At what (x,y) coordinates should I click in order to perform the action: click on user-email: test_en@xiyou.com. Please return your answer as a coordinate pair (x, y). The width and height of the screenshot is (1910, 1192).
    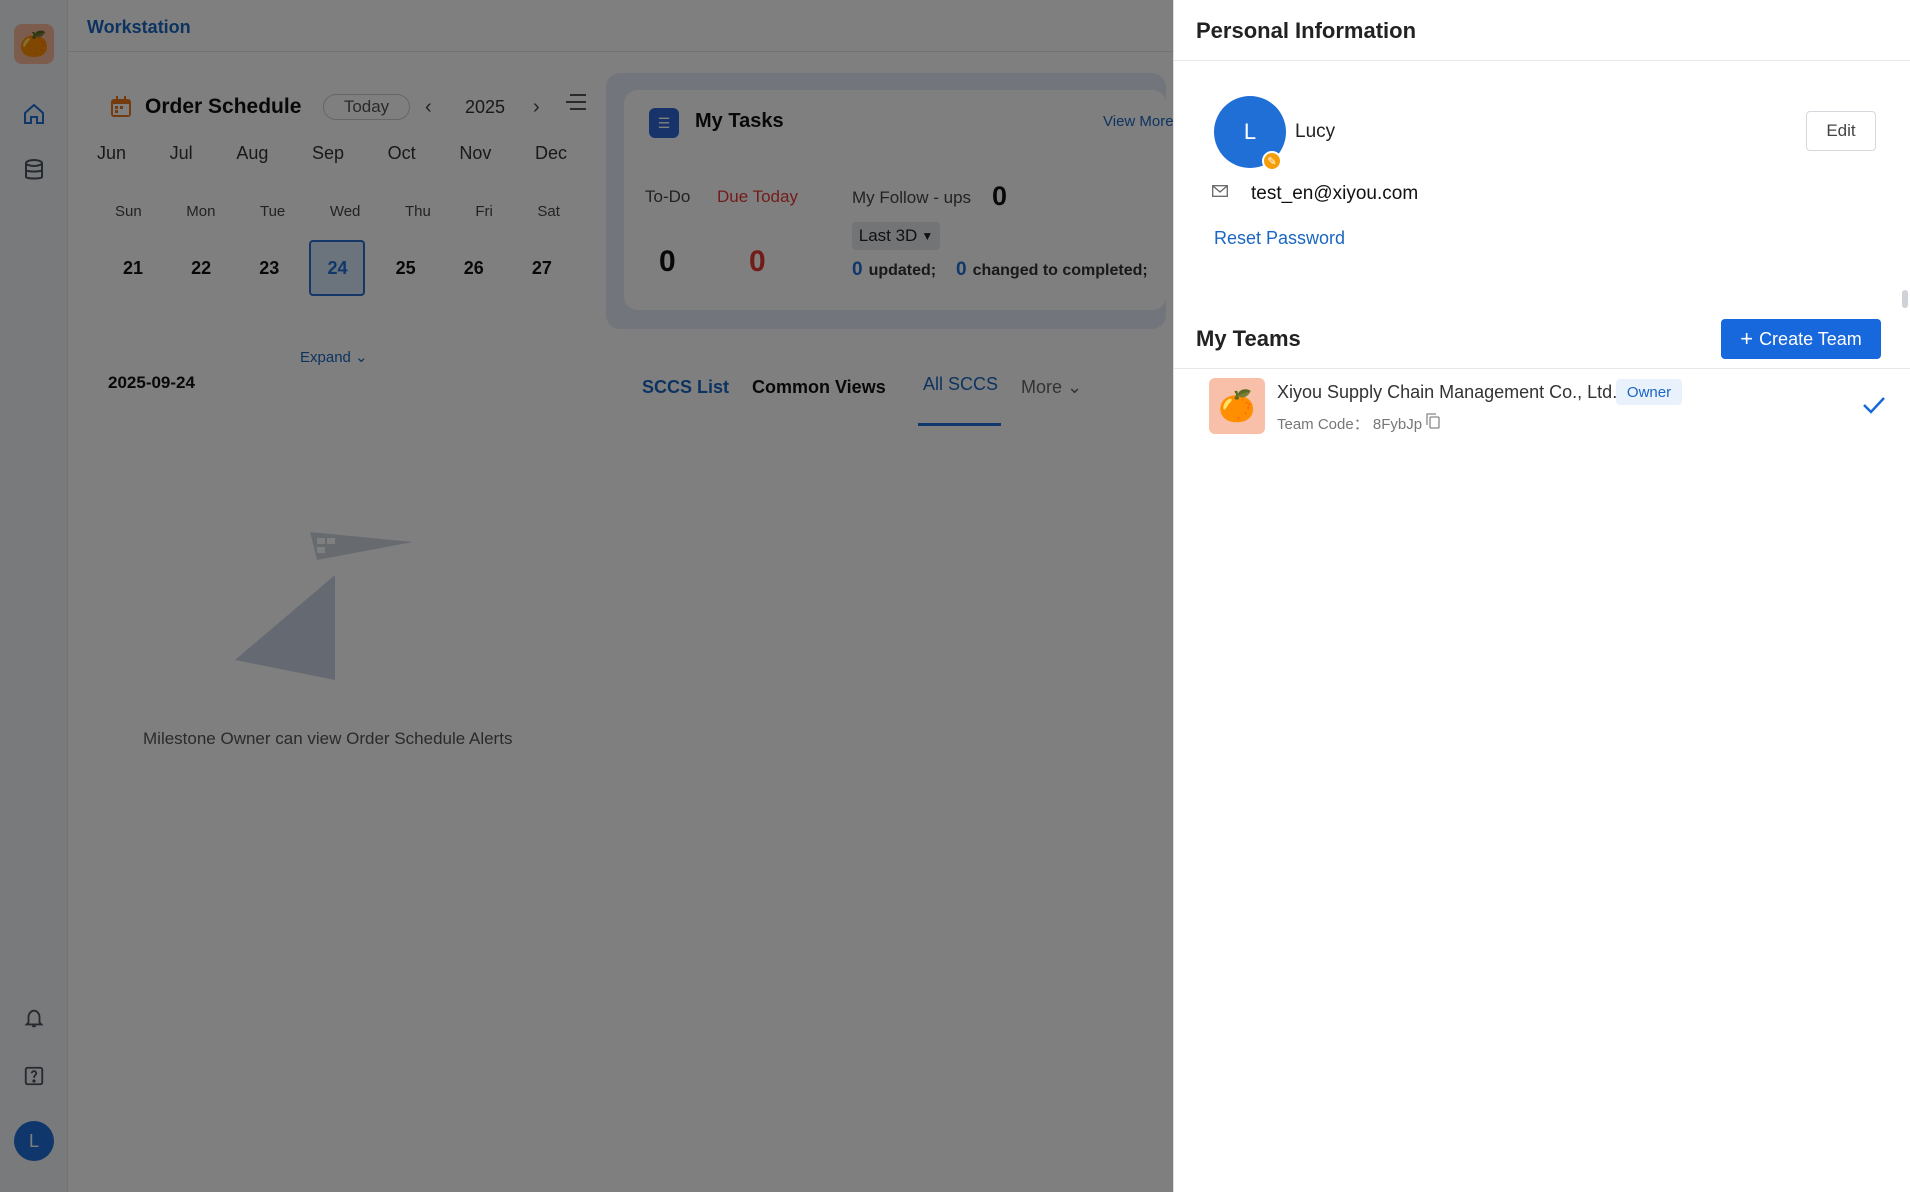
    Looking at the image, I should click on (1335, 193).